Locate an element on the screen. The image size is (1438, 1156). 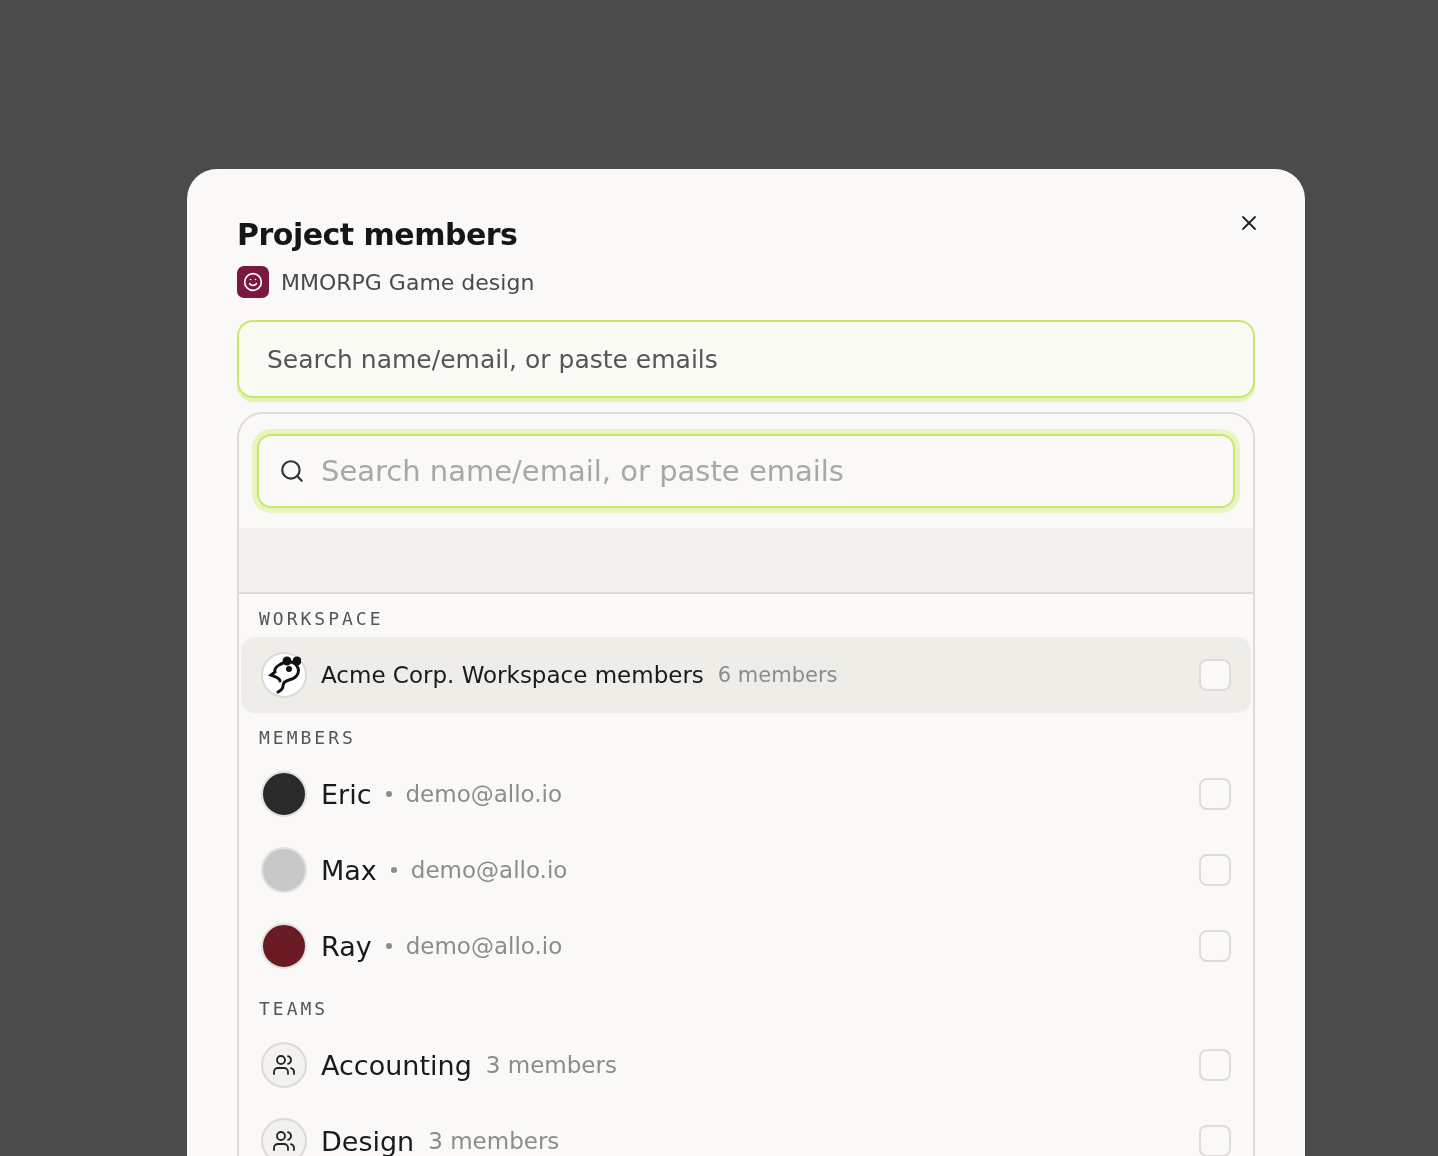
dropdown-search-field: Search name/email, or paste emails is located at coordinates (746, 471).